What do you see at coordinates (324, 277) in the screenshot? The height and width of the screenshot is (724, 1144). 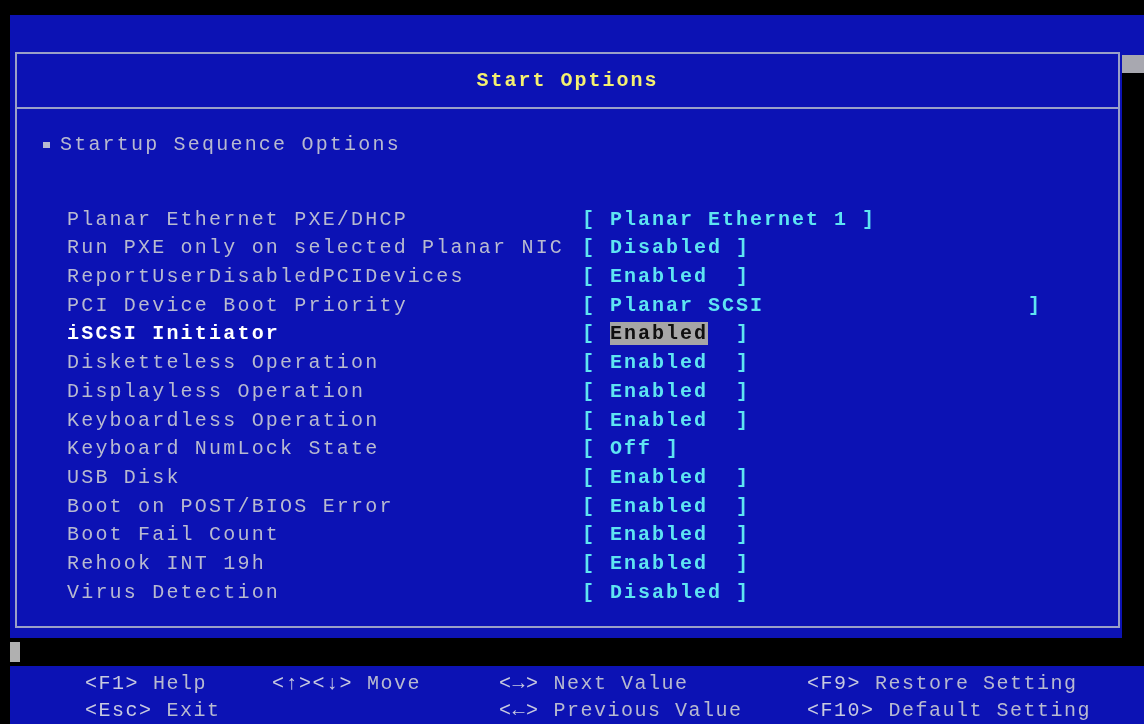 I see `setting-label: ReportUserDisabledPCIDevices` at bounding box center [324, 277].